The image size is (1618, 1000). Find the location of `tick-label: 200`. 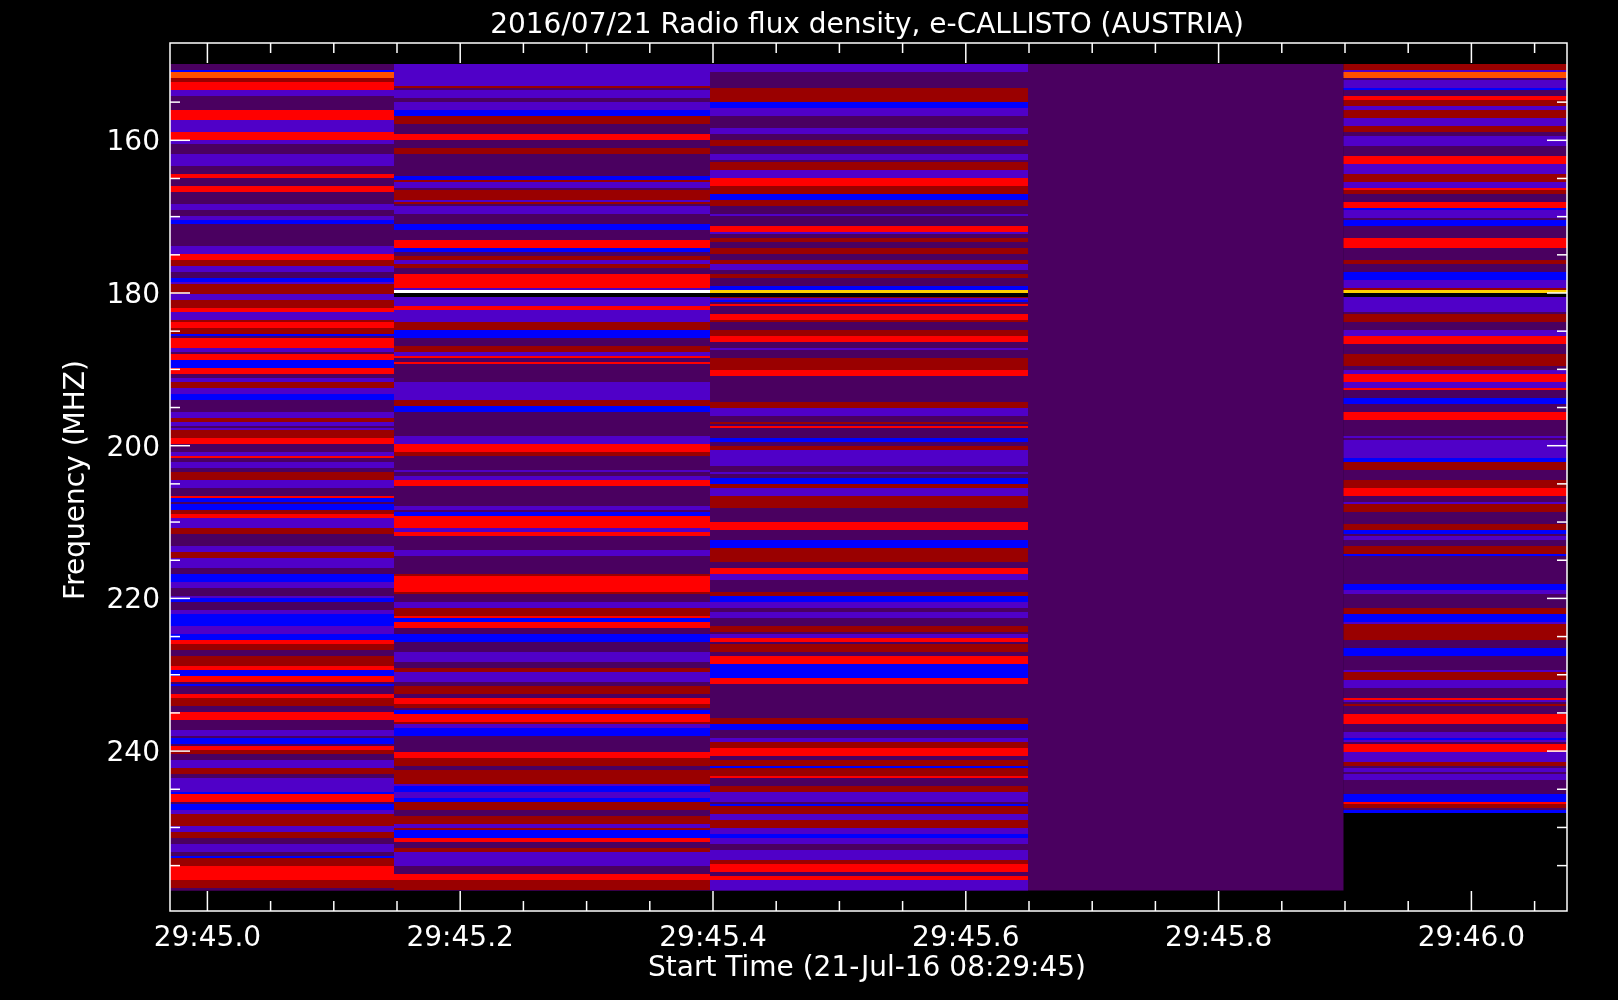

tick-label: 200 is located at coordinates (133, 446).